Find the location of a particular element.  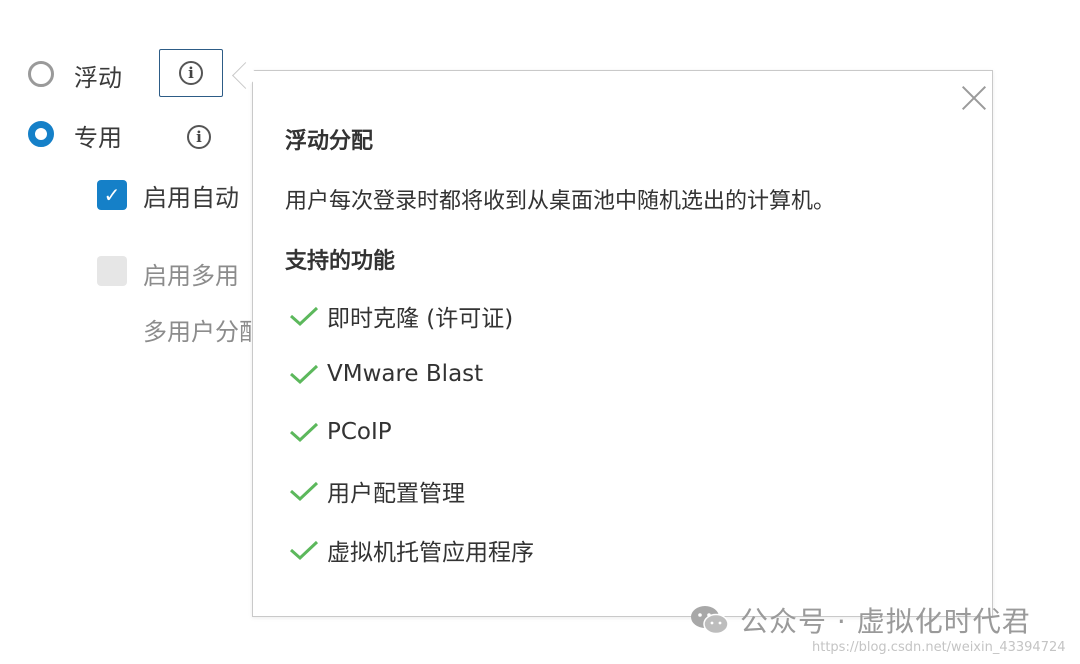

feature-item: 用户配置管理 is located at coordinates (377, 491).